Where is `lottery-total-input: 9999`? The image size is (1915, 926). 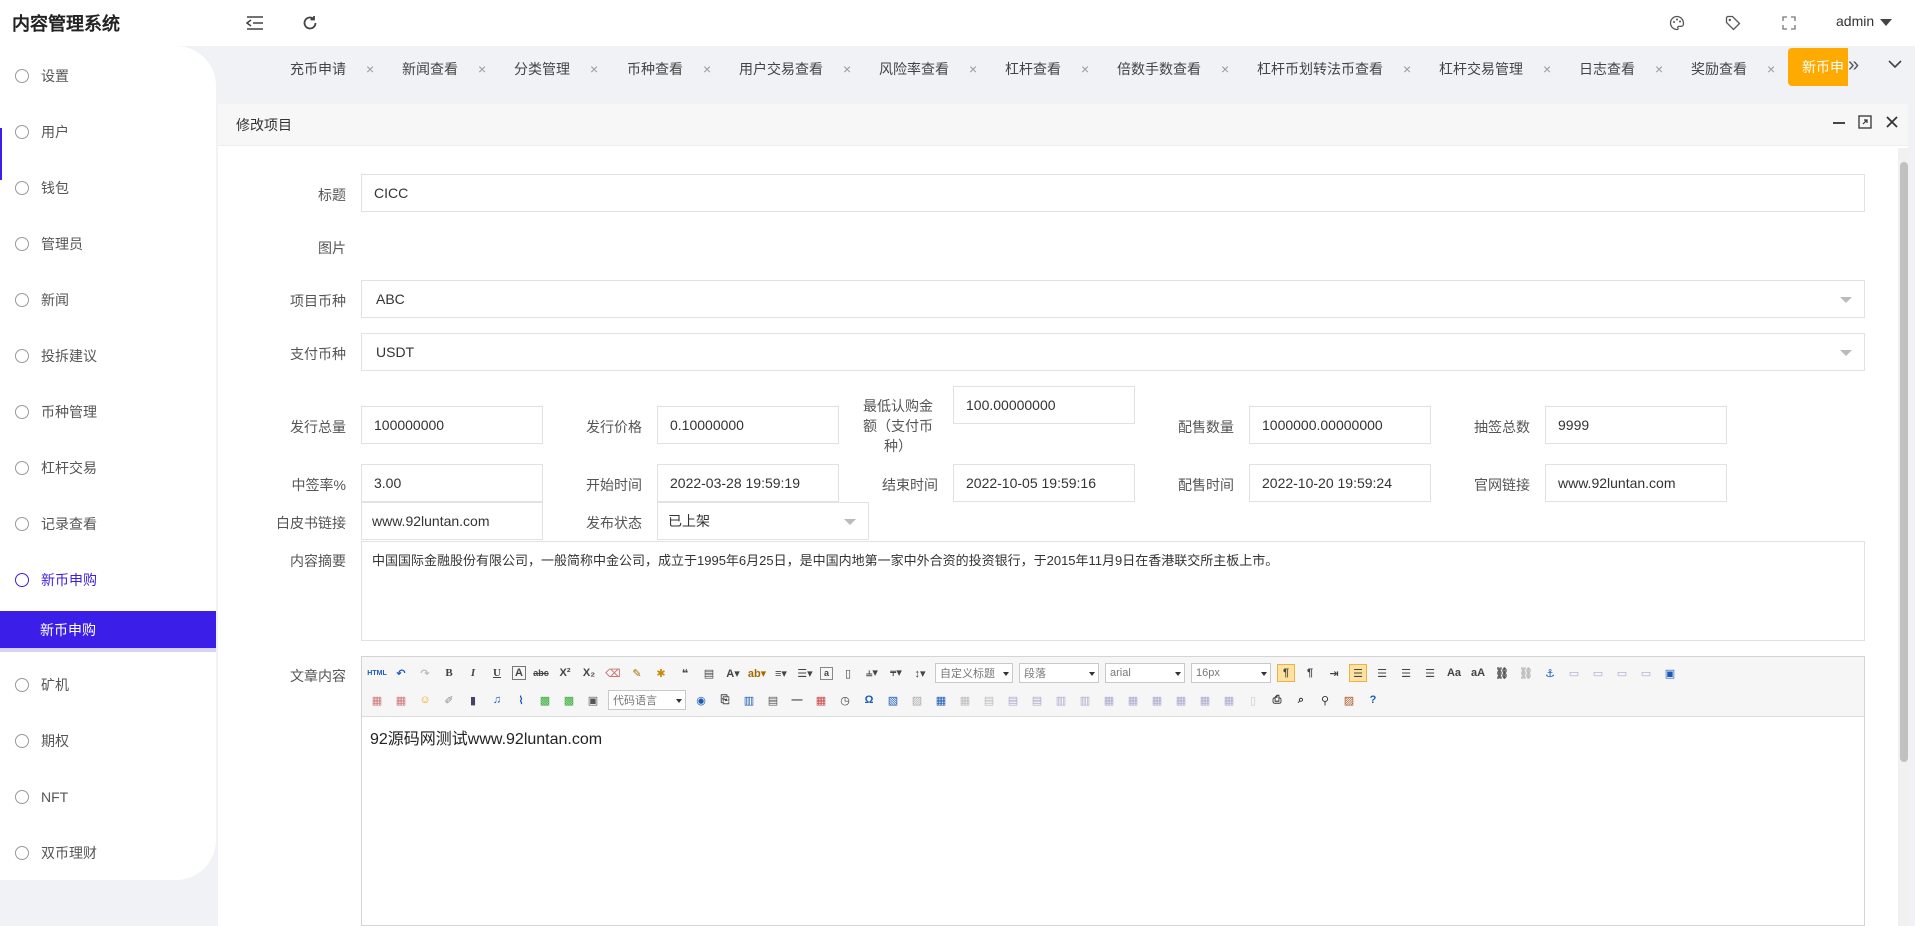 lottery-total-input: 9999 is located at coordinates (1636, 425).